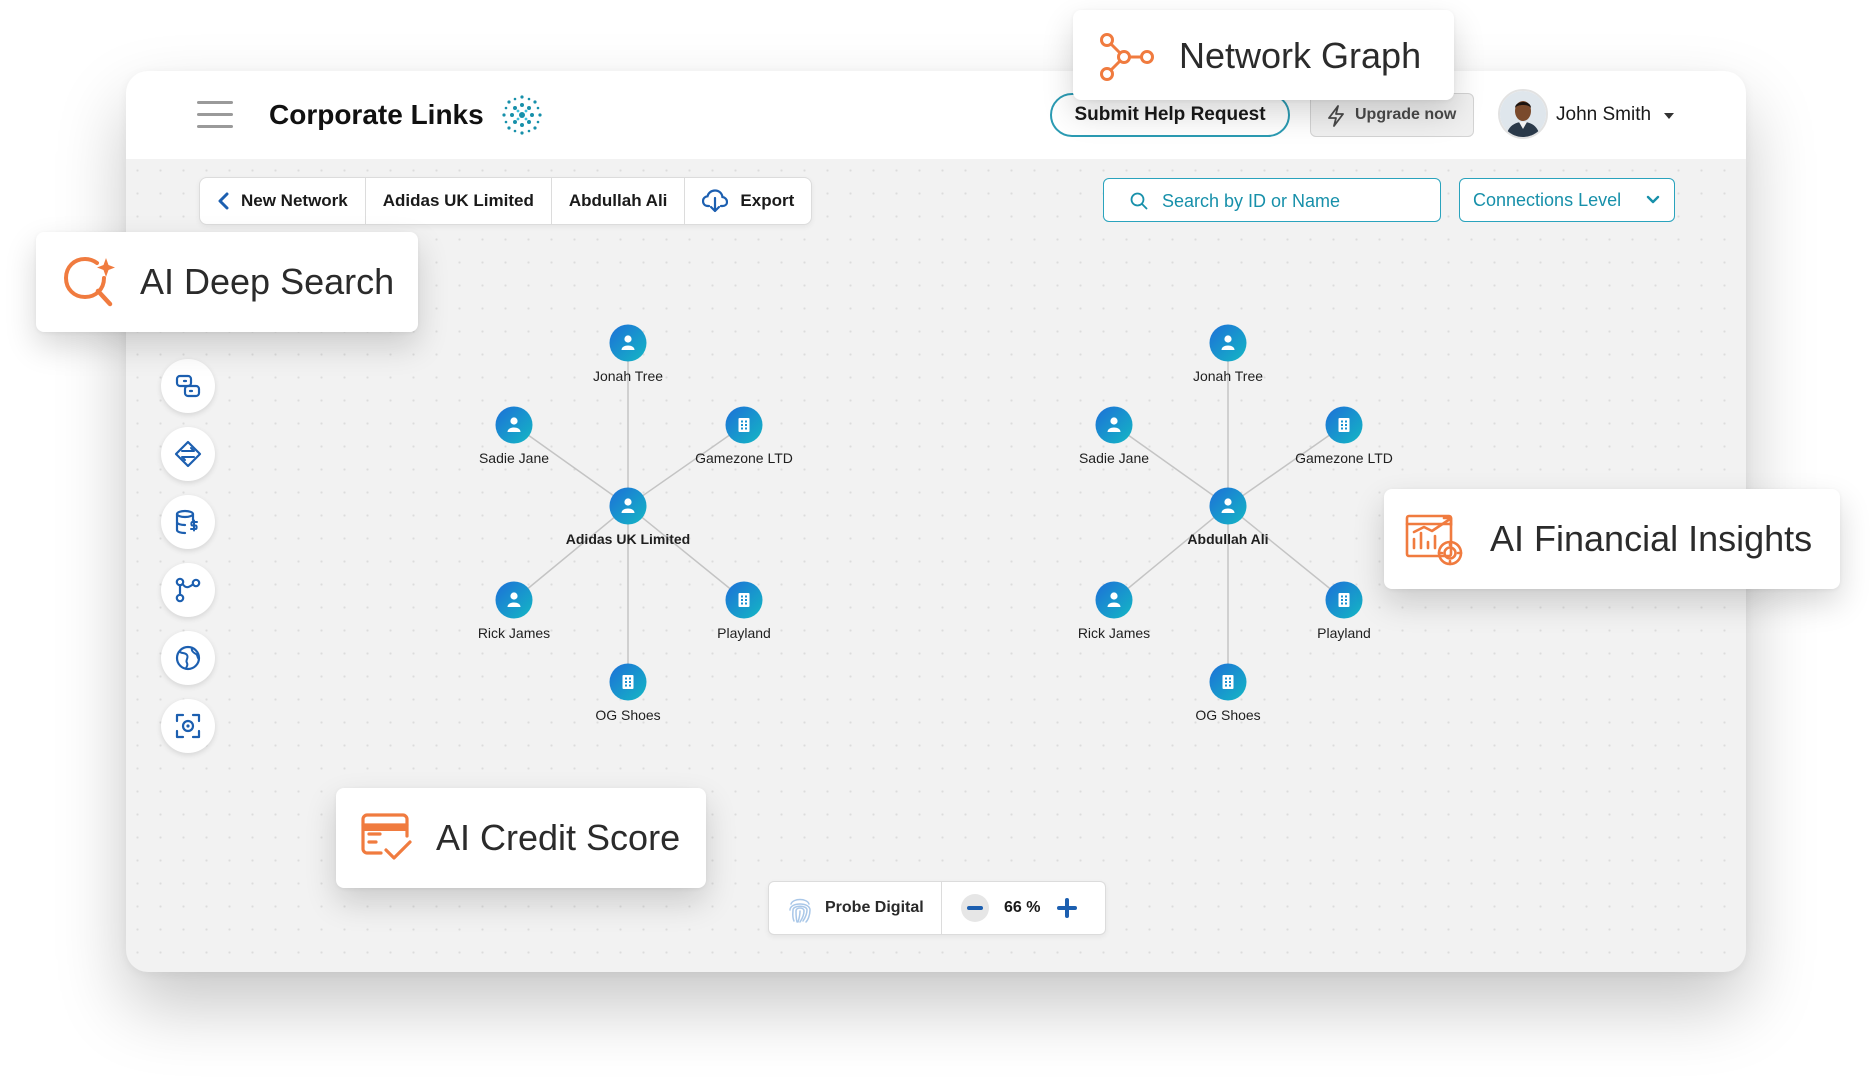 Image resolution: width=1873 pixels, height=1084 pixels. Describe the element at coordinates (628, 539) in the screenshot. I see `node-label: Adidas UK Limited` at that location.